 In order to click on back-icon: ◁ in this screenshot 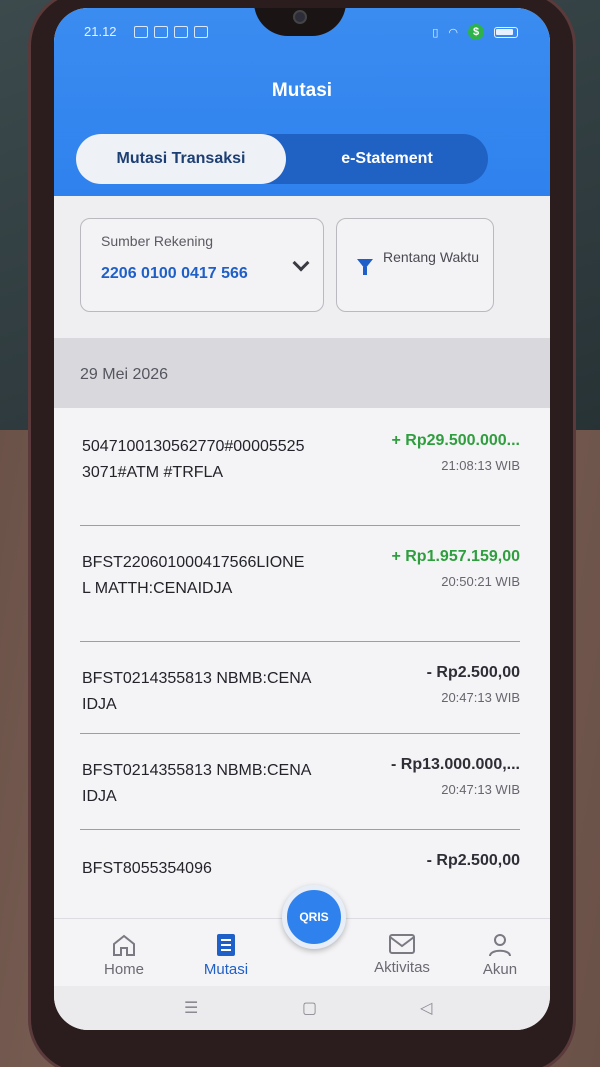, I will do `click(426, 1008)`.